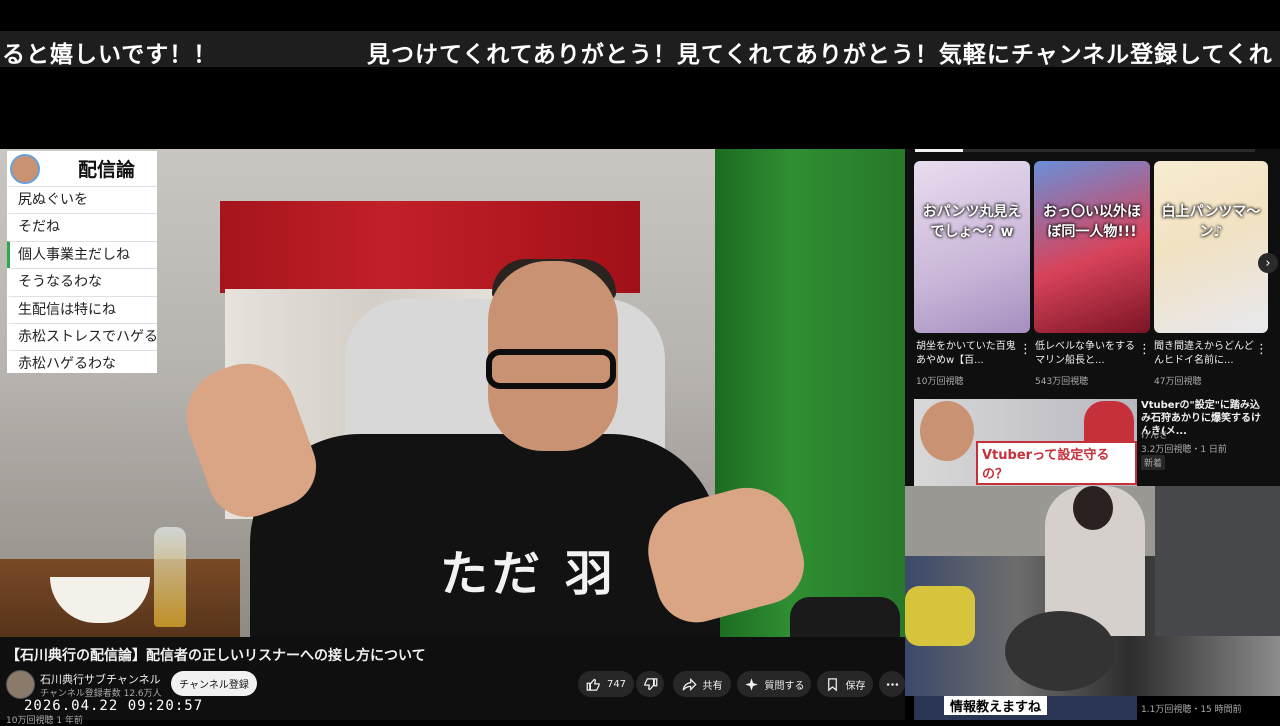 This screenshot has width=1280, height=726. Describe the element at coordinates (940, 382) in the screenshot. I see `short-views: 10万回視聴` at that location.